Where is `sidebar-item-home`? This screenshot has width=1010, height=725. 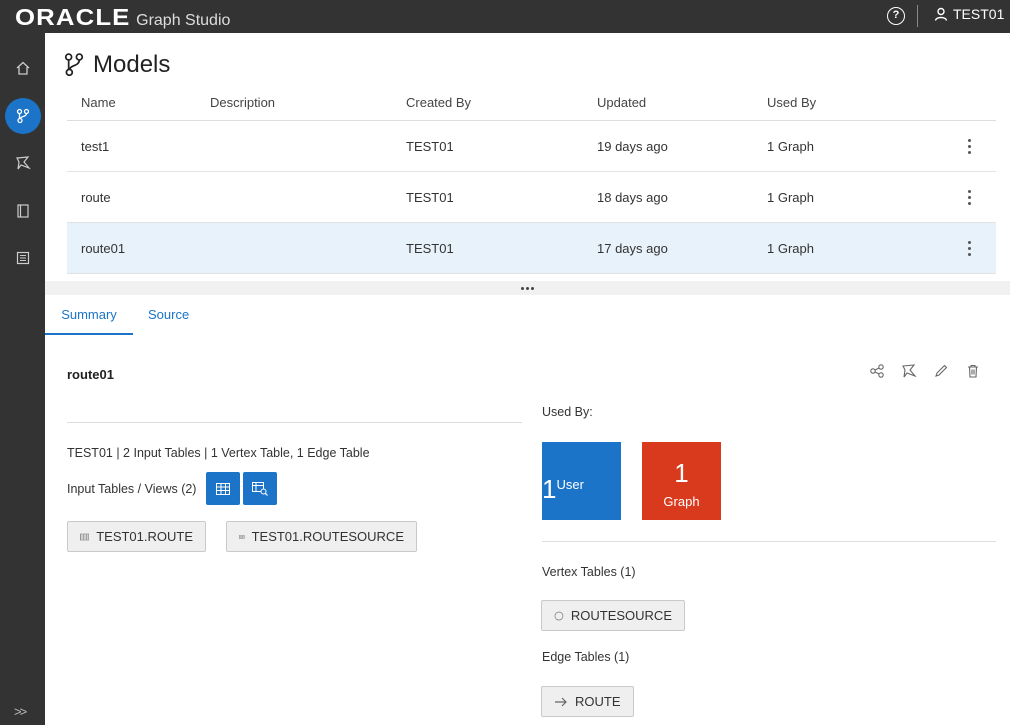
sidebar-item-home is located at coordinates (22, 68).